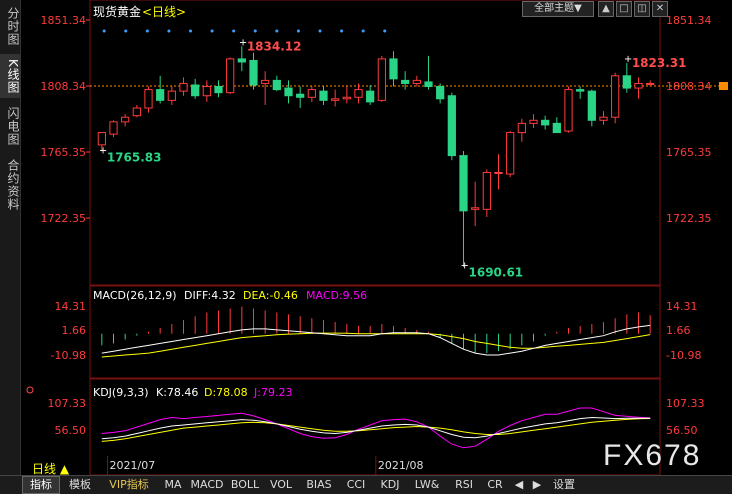  I want to click on price-tick-right: 1765.35, so click(689, 152).